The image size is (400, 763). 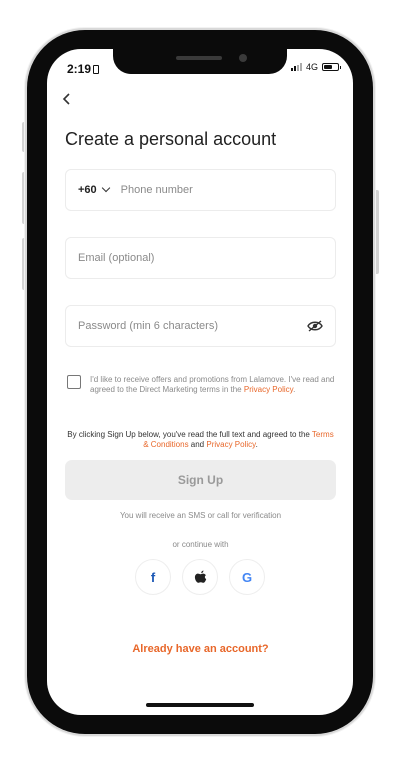 I want to click on network-label: 4G, so click(x=311, y=67).